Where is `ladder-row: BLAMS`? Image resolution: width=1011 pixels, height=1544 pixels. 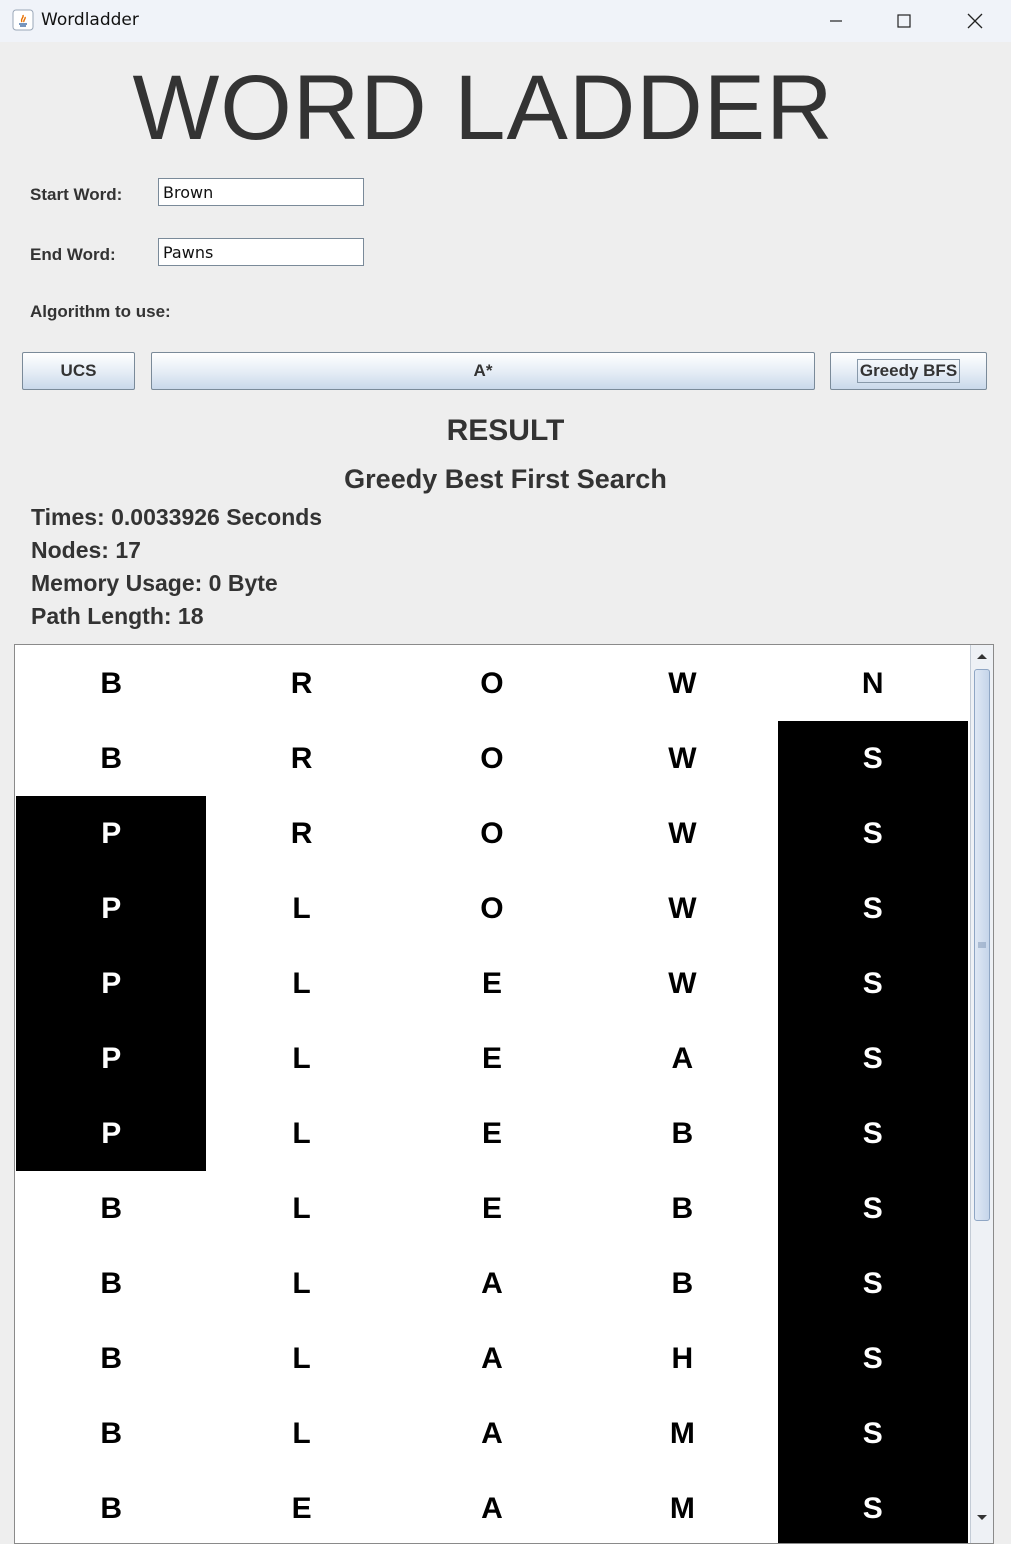 ladder-row: BLAMS is located at coordinates (492, 1433).